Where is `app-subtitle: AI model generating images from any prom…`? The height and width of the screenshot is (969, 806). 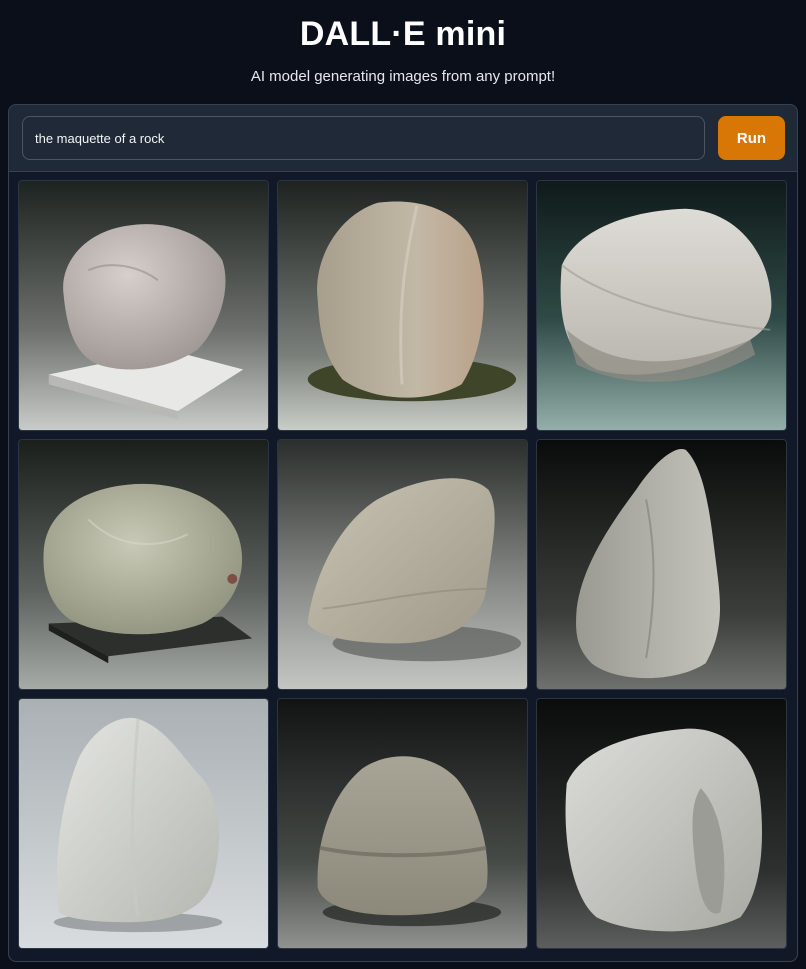 app-subtitle: AI model generating images from any prom… is located at coordinates (403, 76).